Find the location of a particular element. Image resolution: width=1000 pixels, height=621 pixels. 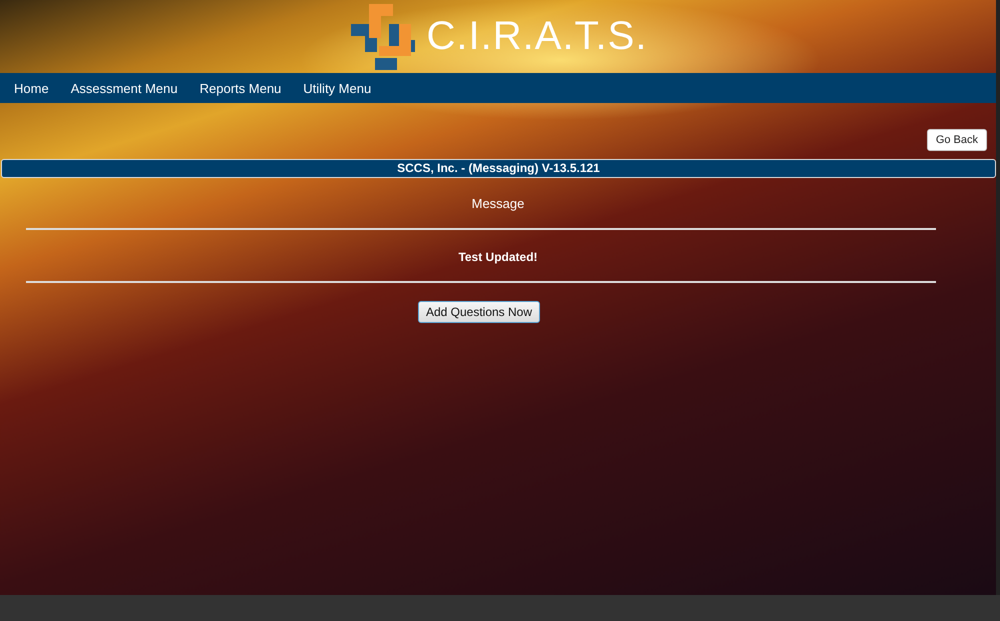

nav-link: Assessment Menu is located at coordinates (124, 88).